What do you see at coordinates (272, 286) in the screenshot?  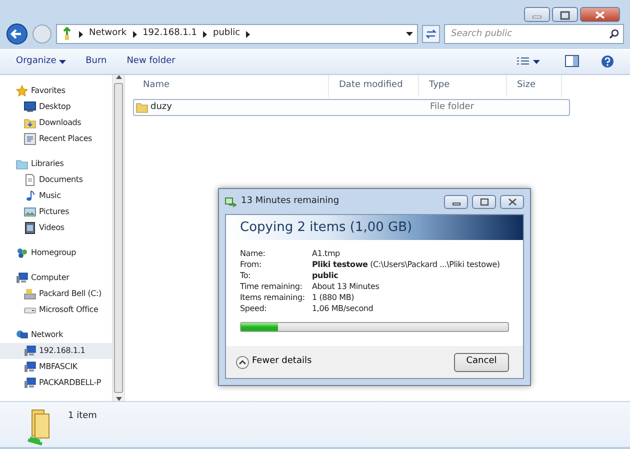 I see `detail-label: Time remaining:` at bounding box center [272, 286].